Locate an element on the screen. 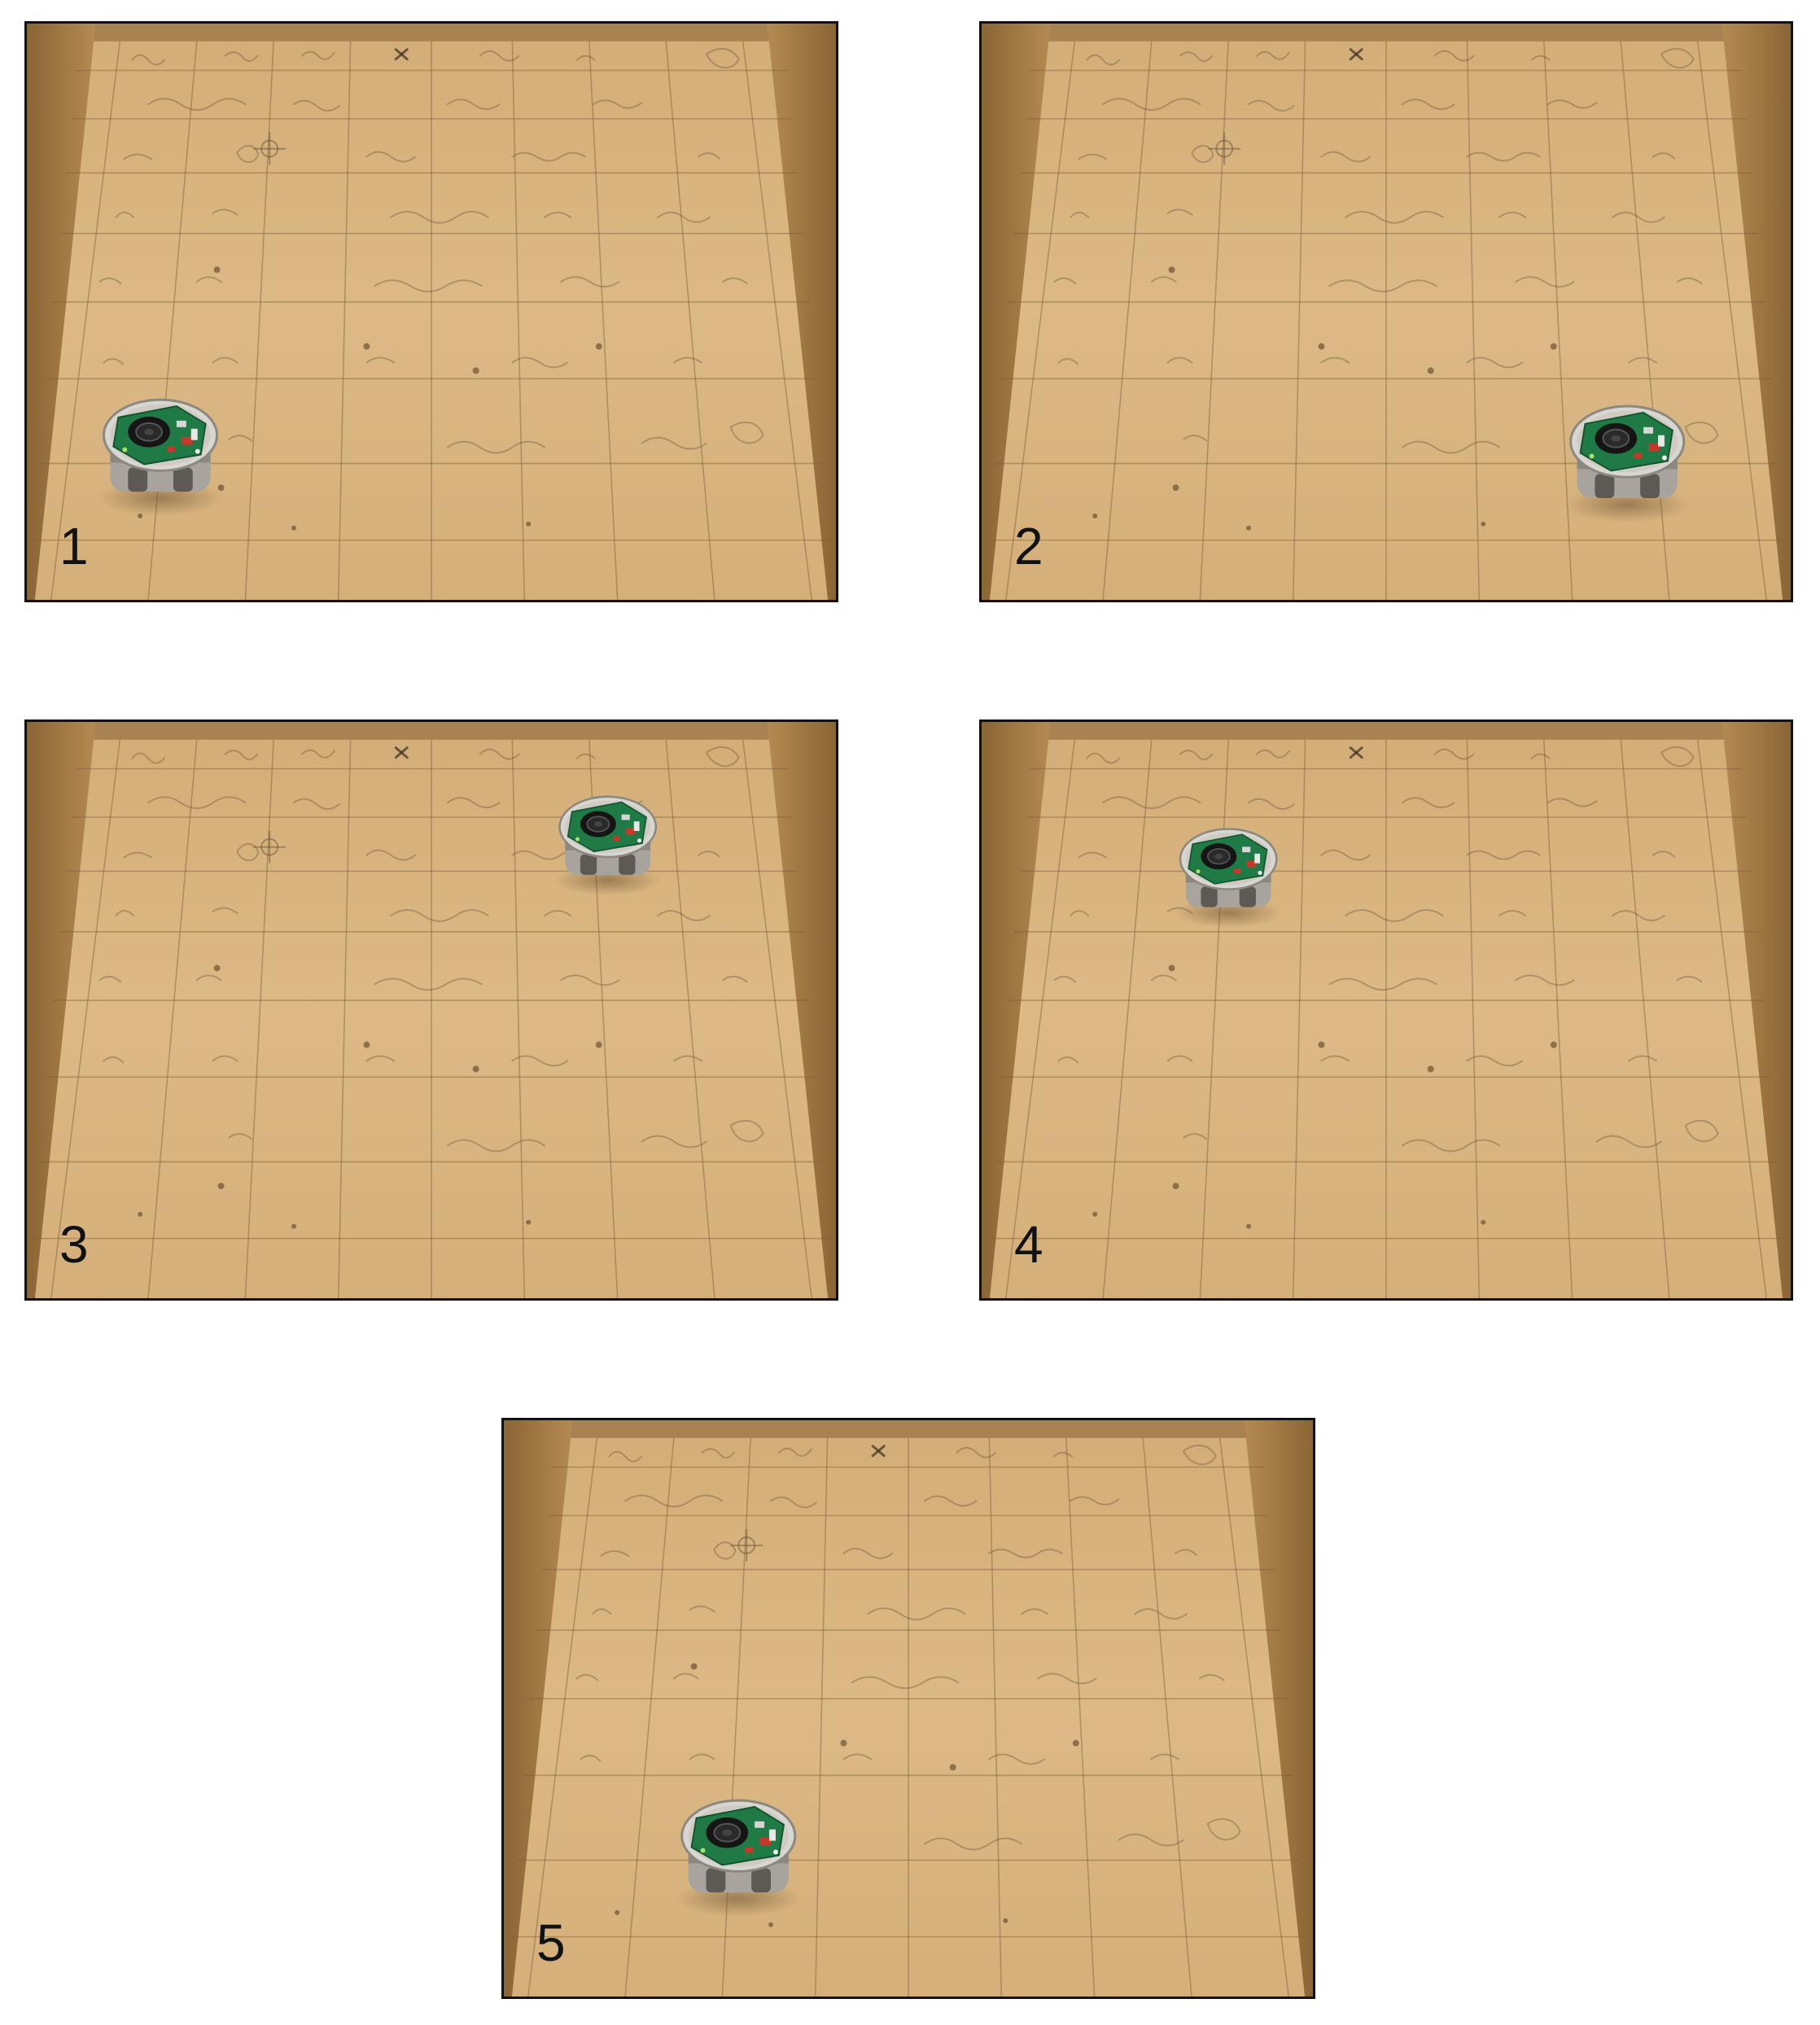 Image resolution: width=1820 pixels, height=2025 pixels. panel-number: 3 is located at coordinates (74, 1244).